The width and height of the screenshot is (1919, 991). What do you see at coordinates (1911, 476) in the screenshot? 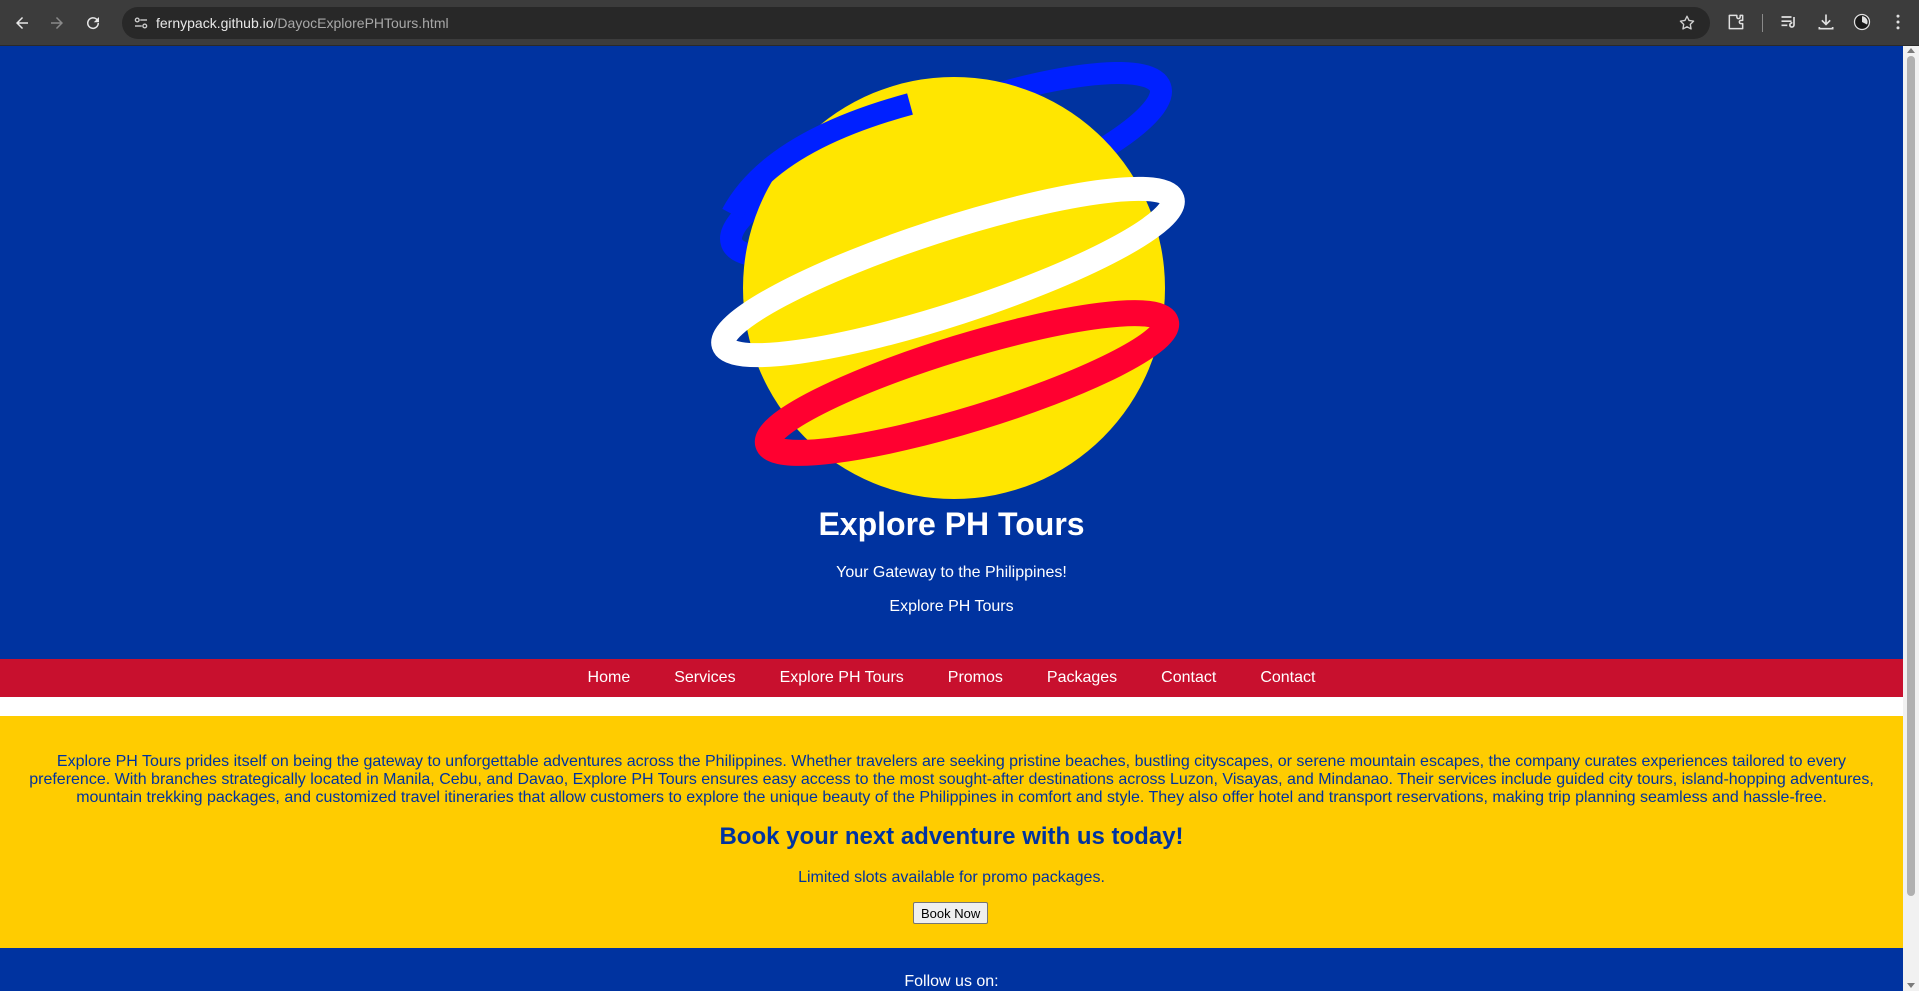
I see `scrollbar-thumb` at bounding box center [1911, 476].